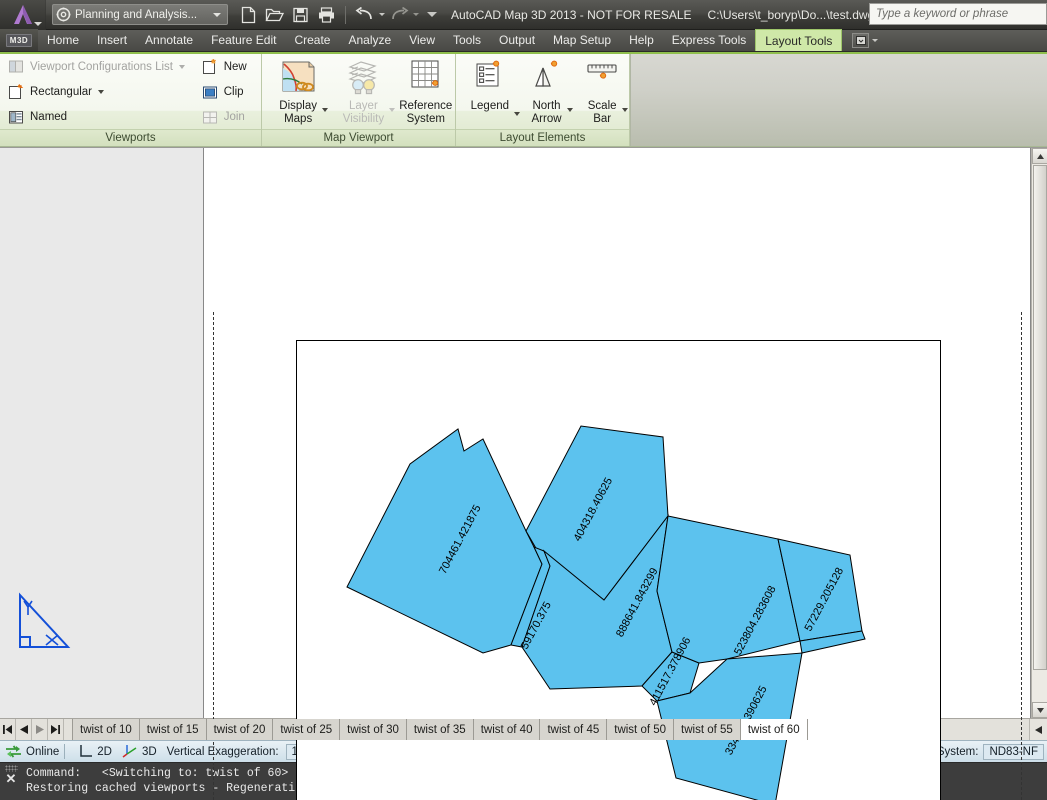 This screenshot has width=1047, height=800. What do you see at coordinates (369, 40) in the screenshot?
I see `tab-analyze: Analyze` at bounding box center [369, 40].